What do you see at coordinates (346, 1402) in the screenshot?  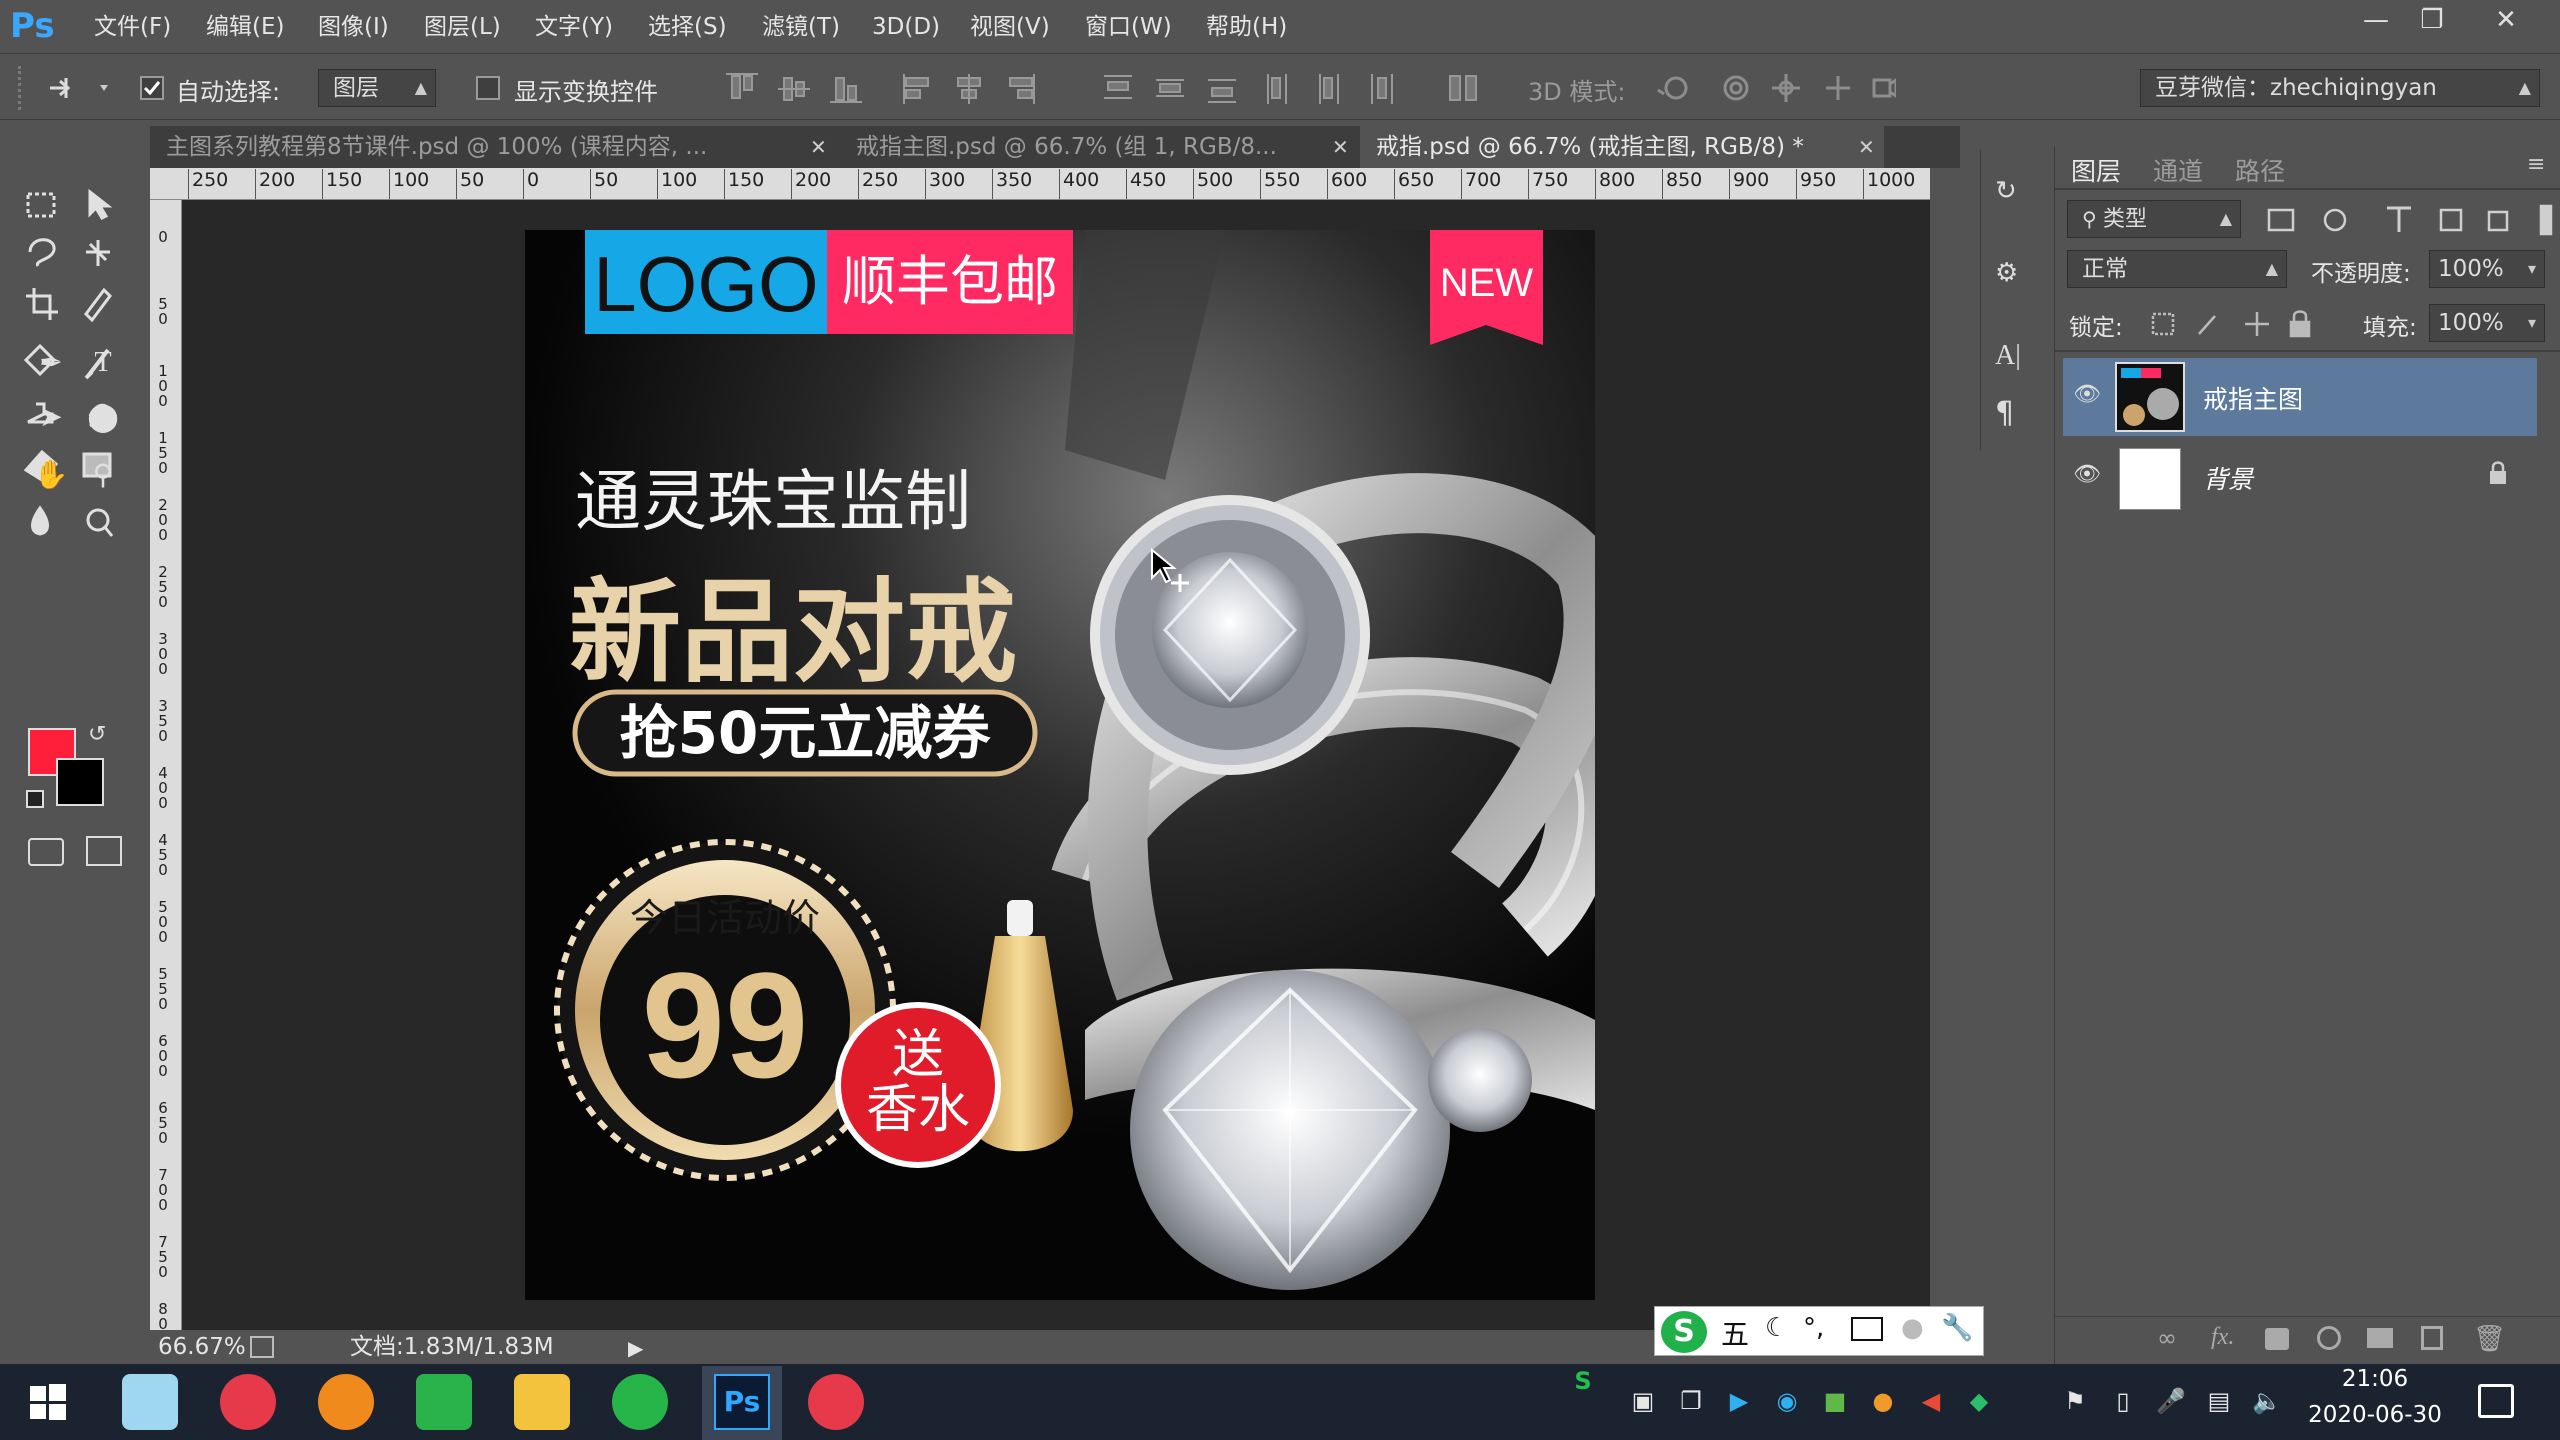 I see `taskbar-browser-icon` at bounding box center [346, 1402].